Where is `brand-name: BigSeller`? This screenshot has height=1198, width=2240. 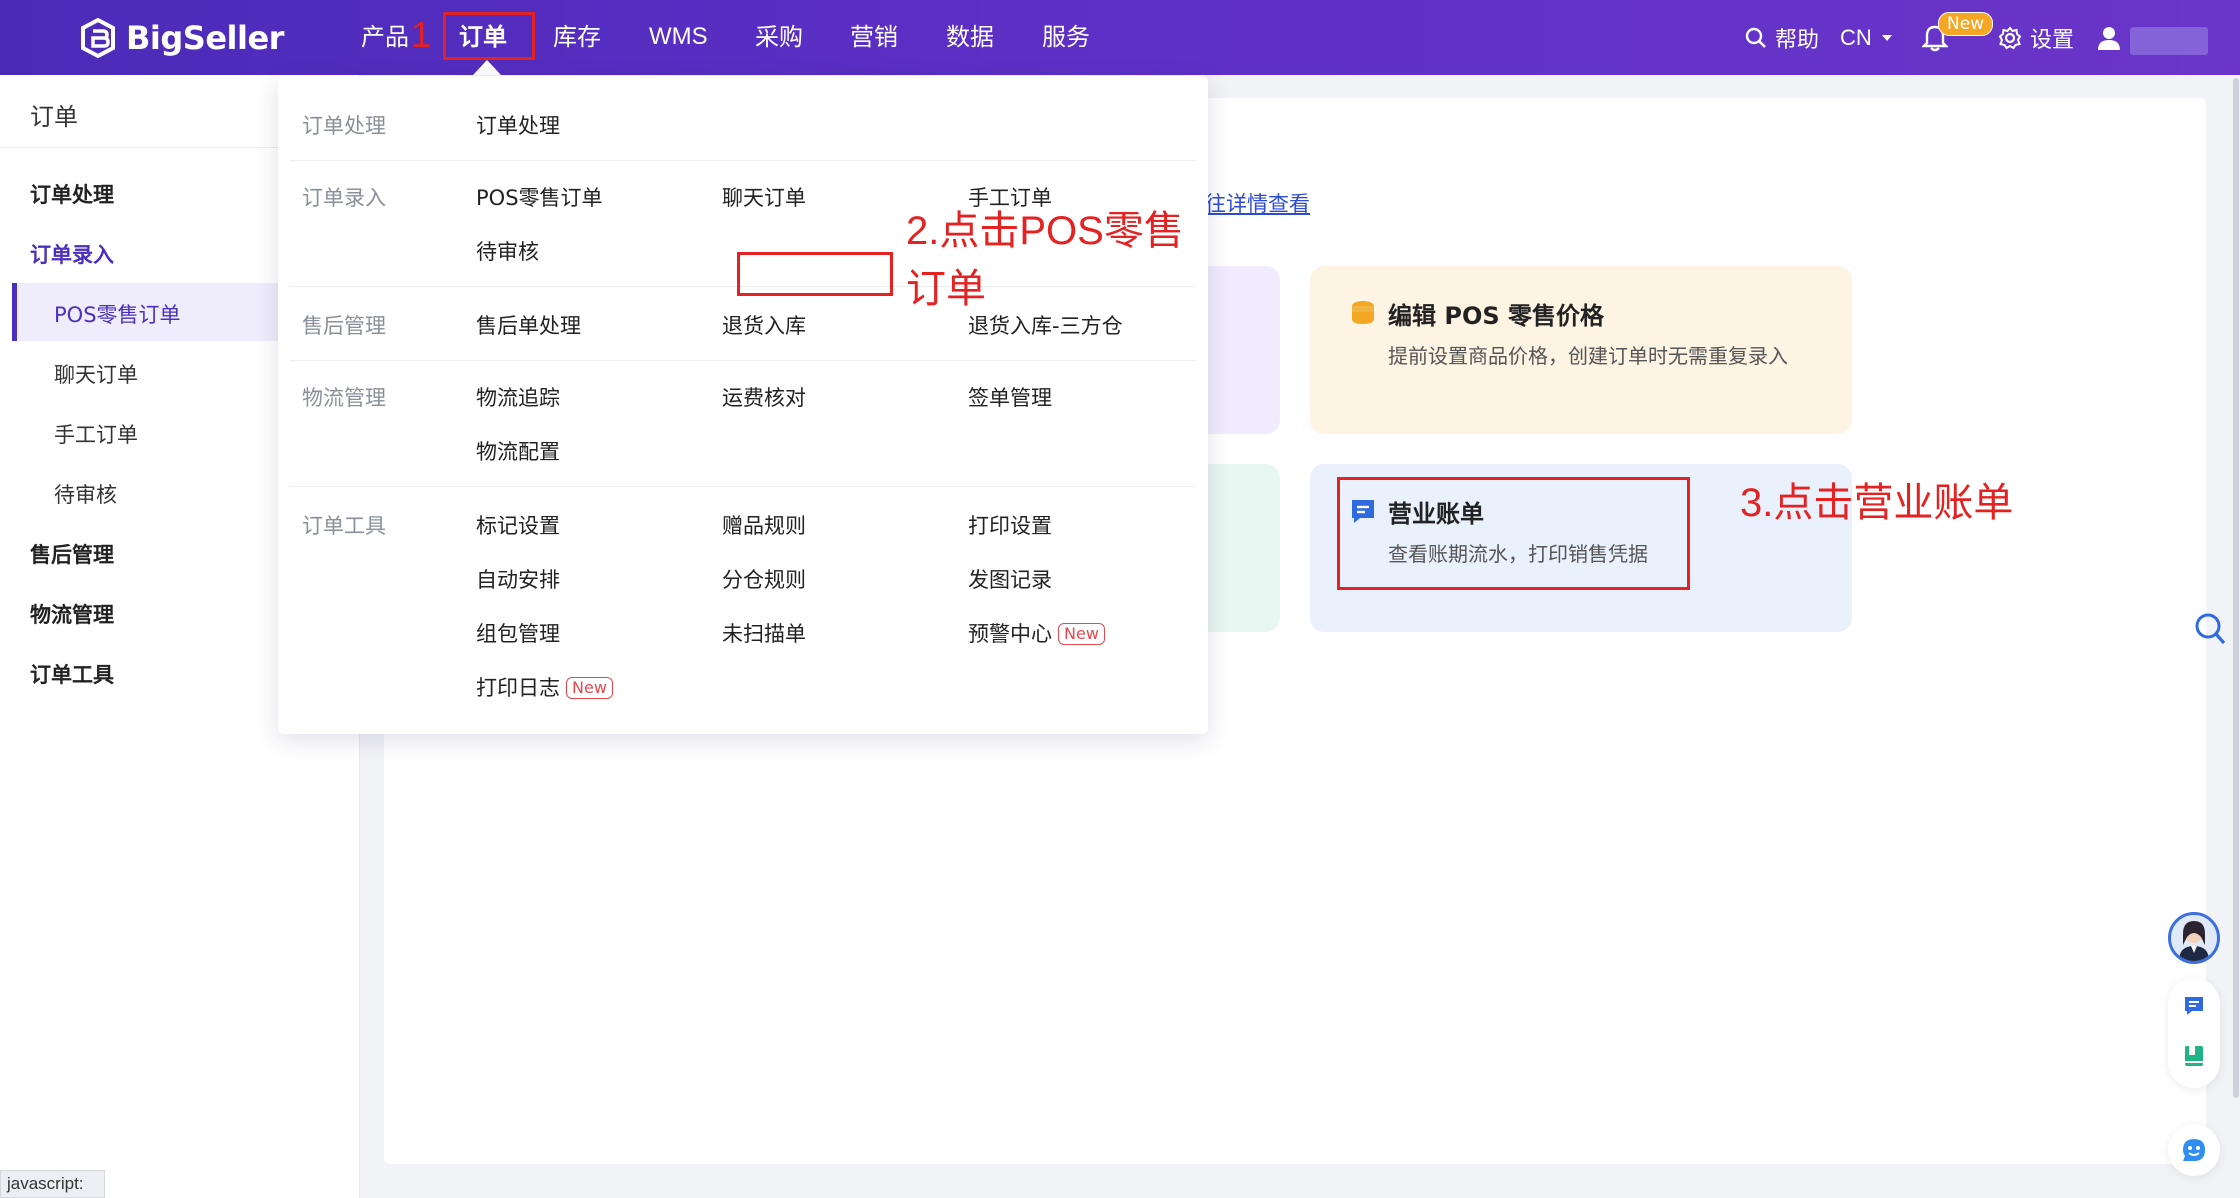 brand-name: BigSeller is located at coordinates (205, 38).